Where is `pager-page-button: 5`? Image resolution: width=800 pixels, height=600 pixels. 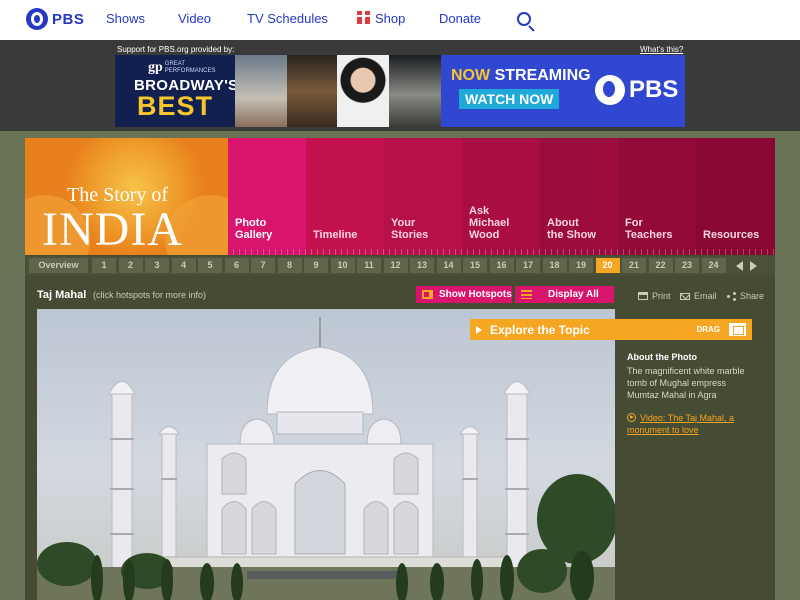
pager-page-button: 5 is located at coordinates (210, 265).